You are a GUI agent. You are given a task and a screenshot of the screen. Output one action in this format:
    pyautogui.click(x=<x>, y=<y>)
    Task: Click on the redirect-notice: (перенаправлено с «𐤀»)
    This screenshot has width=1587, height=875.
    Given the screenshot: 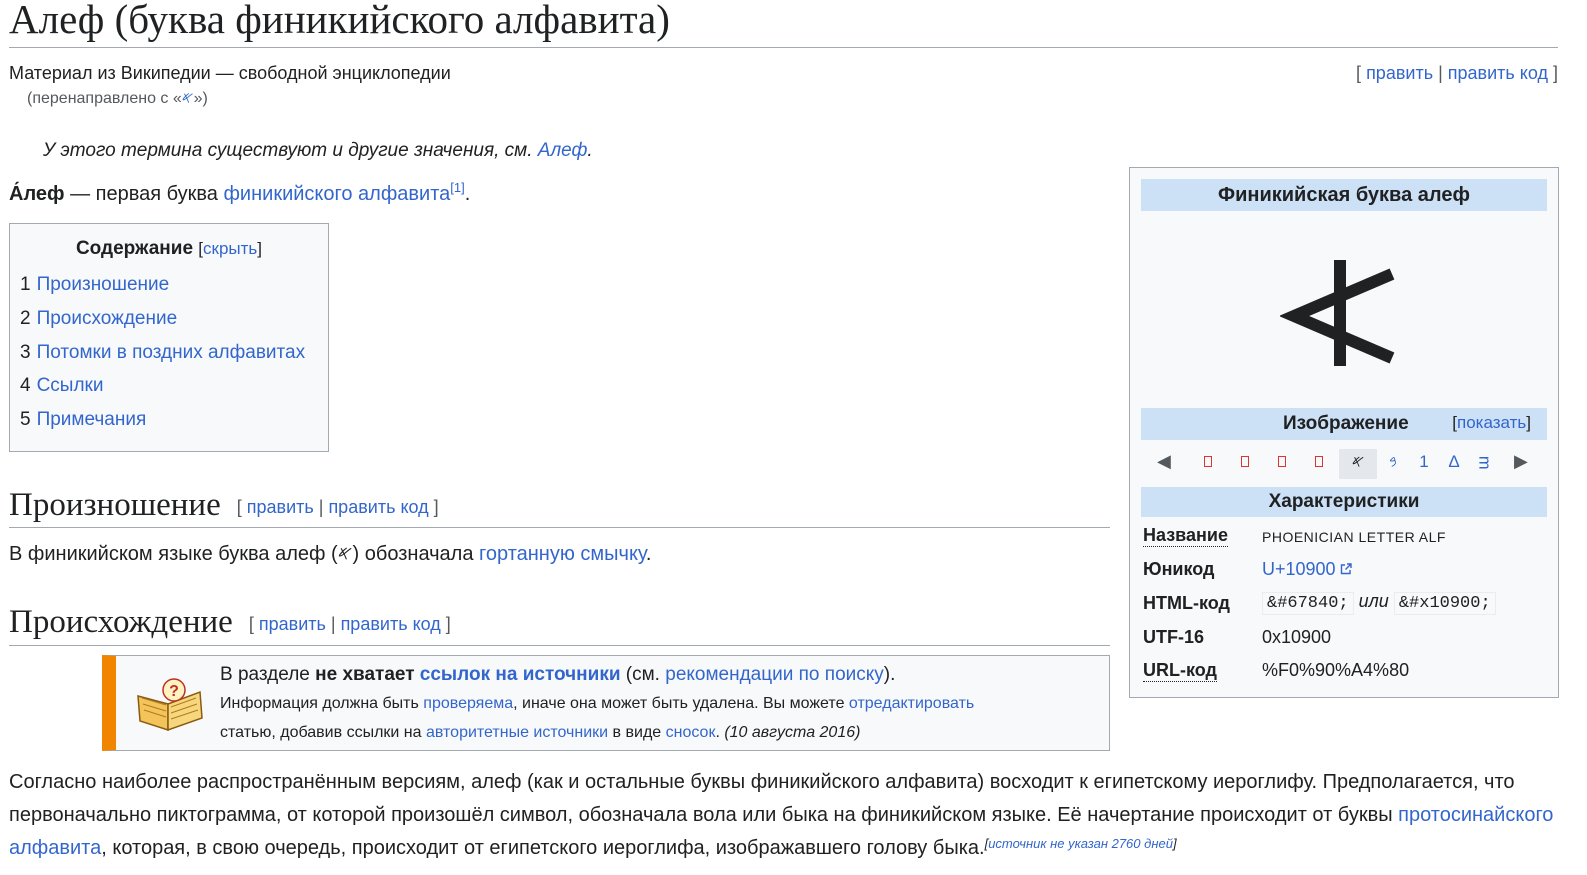 What is the action you would take?
    pyautogui.click(x=117, y=99)
    